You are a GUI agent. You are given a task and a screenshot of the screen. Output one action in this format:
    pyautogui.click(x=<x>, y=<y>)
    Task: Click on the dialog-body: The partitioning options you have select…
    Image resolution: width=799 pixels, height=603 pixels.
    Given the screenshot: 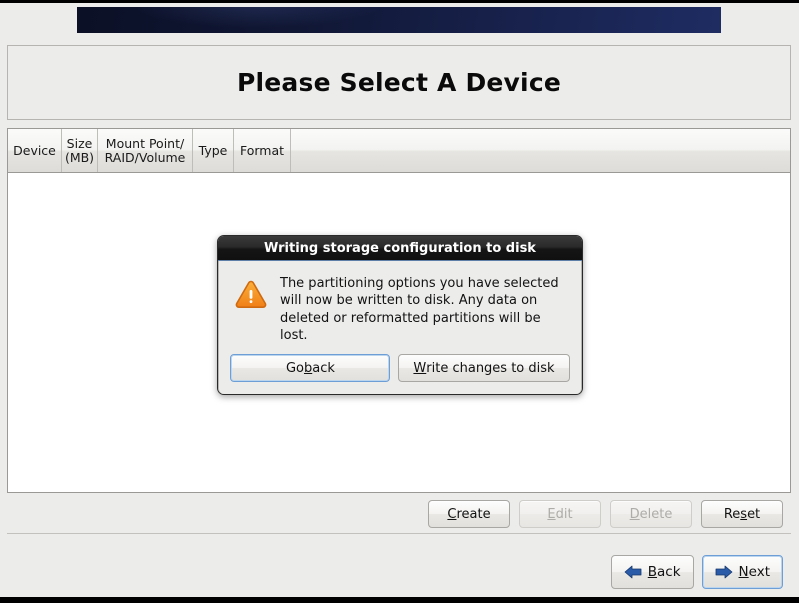 What is the action you would take?
    pyautogui.click(x=400, y=327)
    